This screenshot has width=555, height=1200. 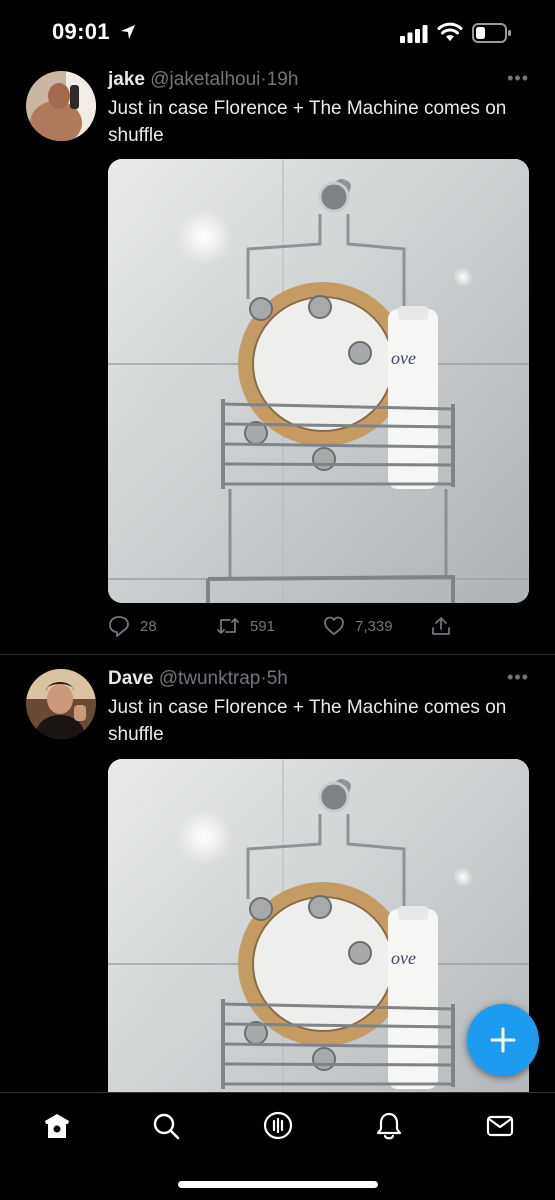 I want to click on status-bar: 09:01, so click(x=277, y=33).